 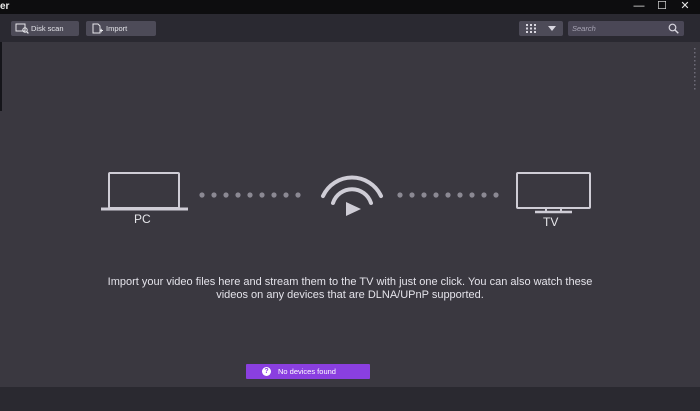 I want to click on pc-label: PC, so click(x=142, y=219).